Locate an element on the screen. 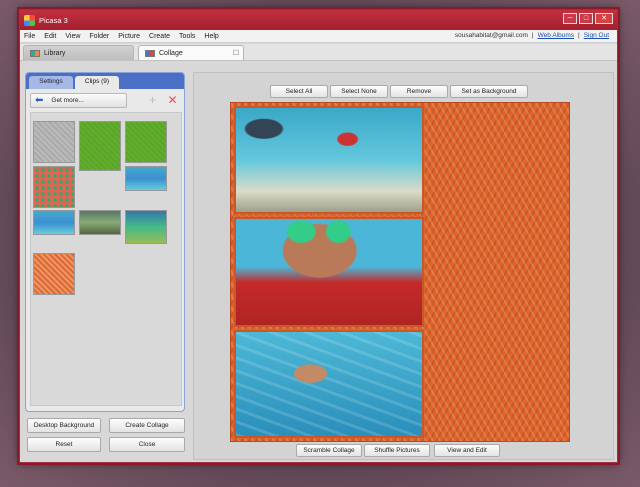 This screenshot has width=640, height=487. shuffle-pictures-button: Shuffle Pictures is located at coordinates (397, 450).